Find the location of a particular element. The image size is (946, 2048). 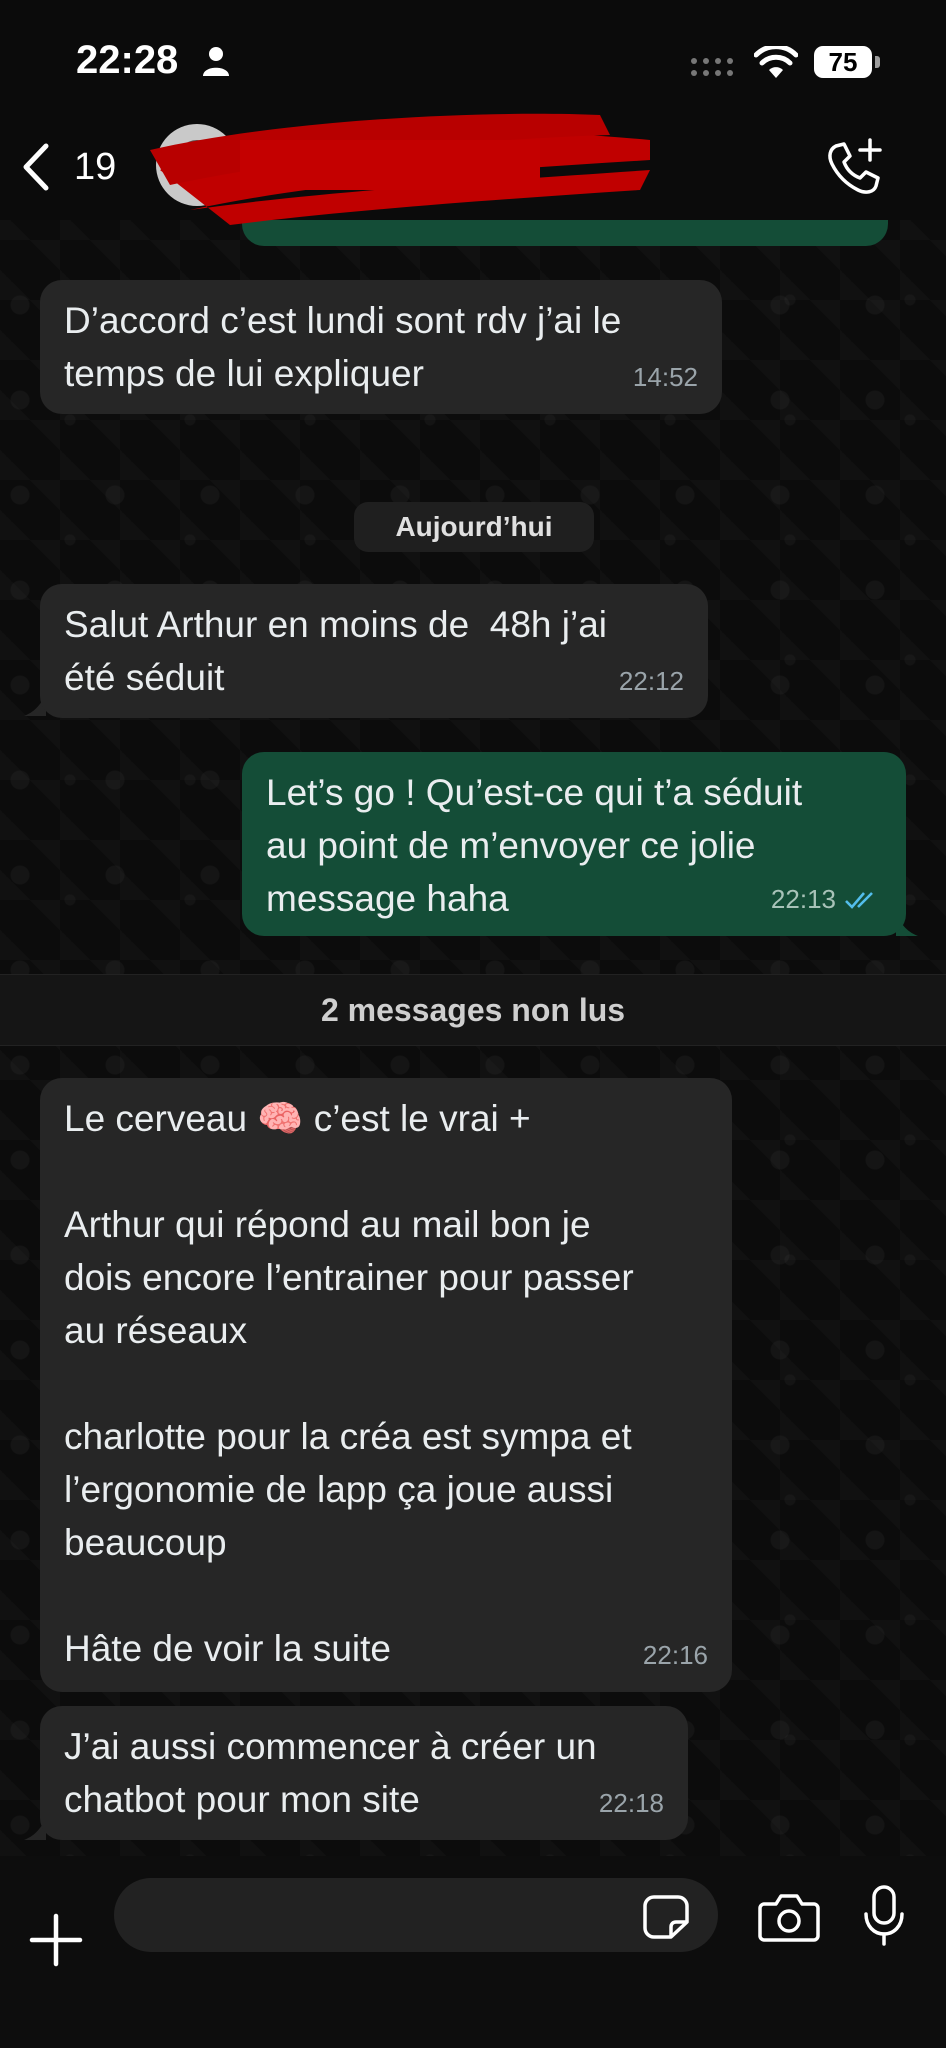

back-button: 19 is located at coordinates (67, 167).